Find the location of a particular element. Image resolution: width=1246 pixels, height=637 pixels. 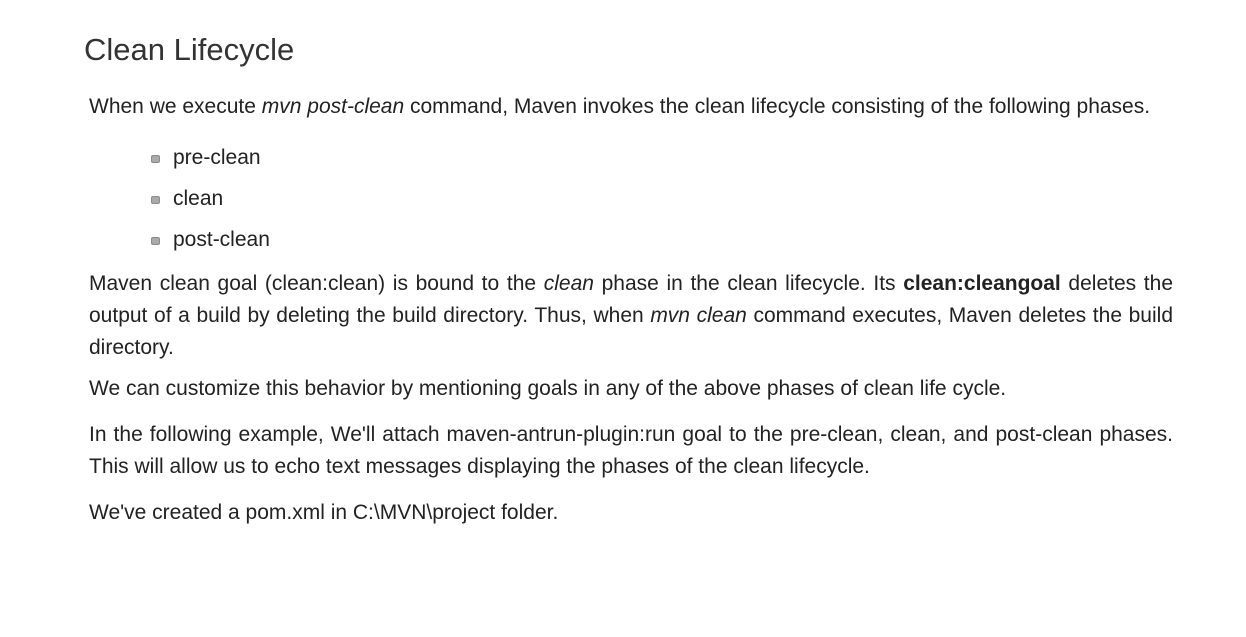

page-title: Clean Lifecycle is located at coordinates (189, 49).